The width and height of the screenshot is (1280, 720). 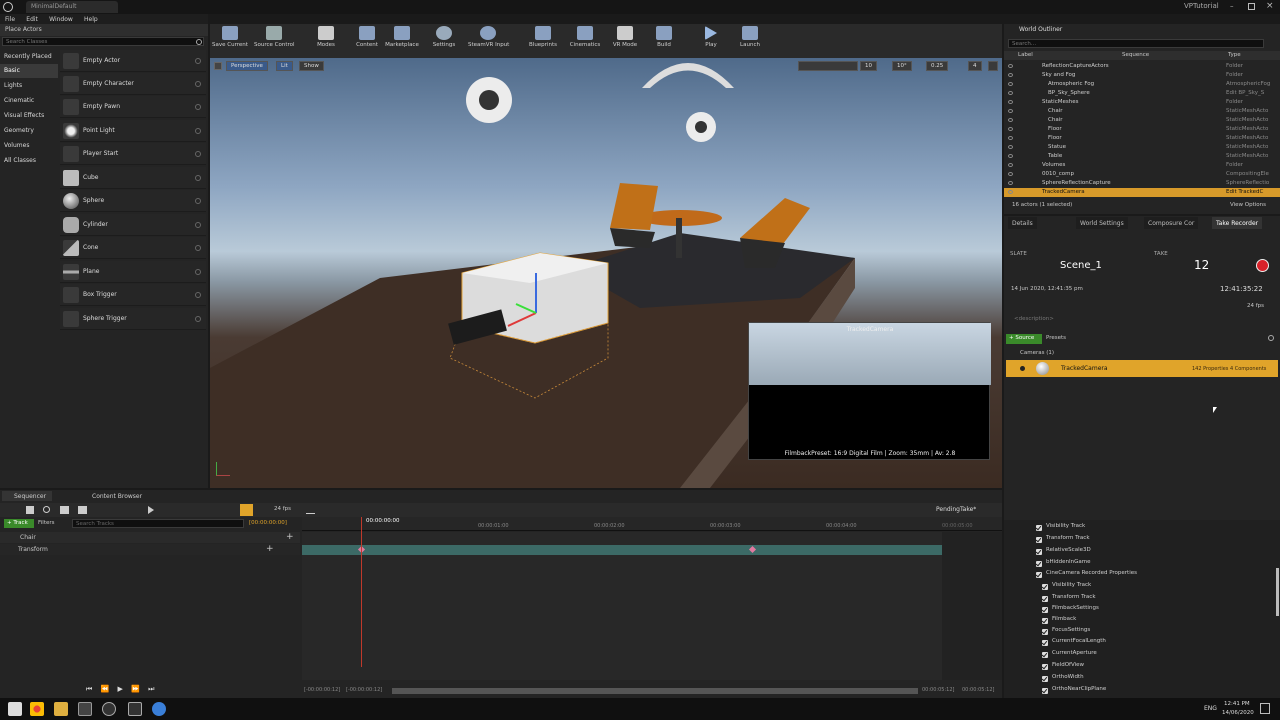 I want to click on step-back-icon: ⏪, so click(x=105, y=689).